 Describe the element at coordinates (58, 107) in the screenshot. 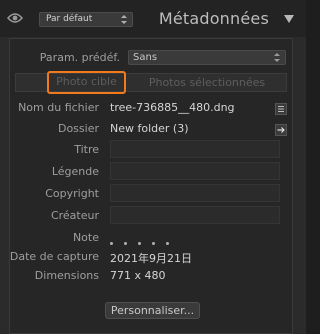

I see `filename-label: Nom du fichier` at that location.